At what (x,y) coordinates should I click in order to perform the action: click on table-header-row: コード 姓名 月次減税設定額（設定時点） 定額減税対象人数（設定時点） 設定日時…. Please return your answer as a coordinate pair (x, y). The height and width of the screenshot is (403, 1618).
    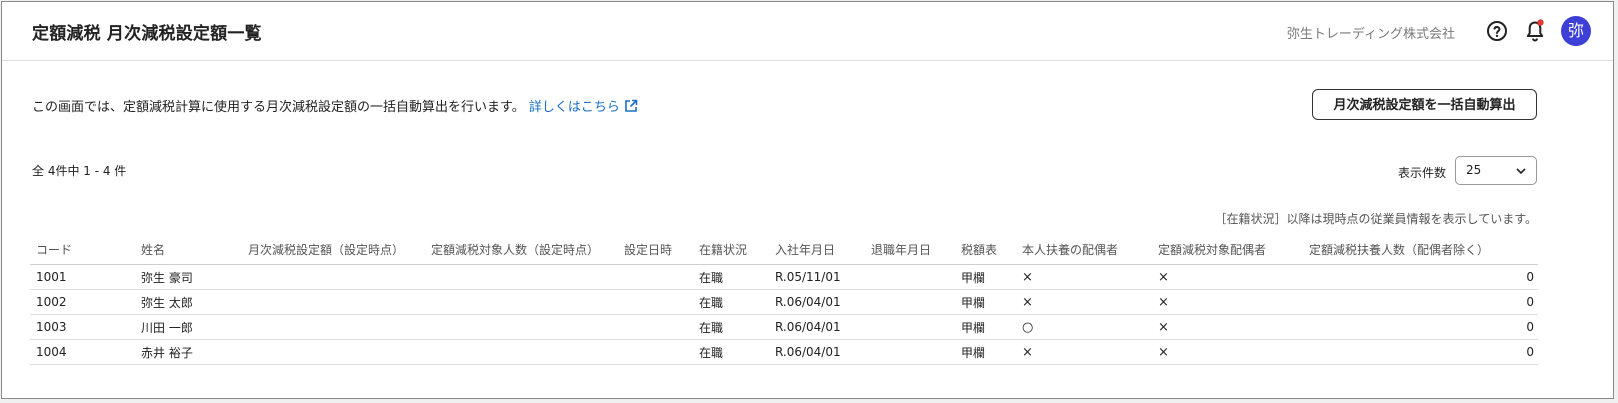
    Looking at the image, I should click on (784, 249).